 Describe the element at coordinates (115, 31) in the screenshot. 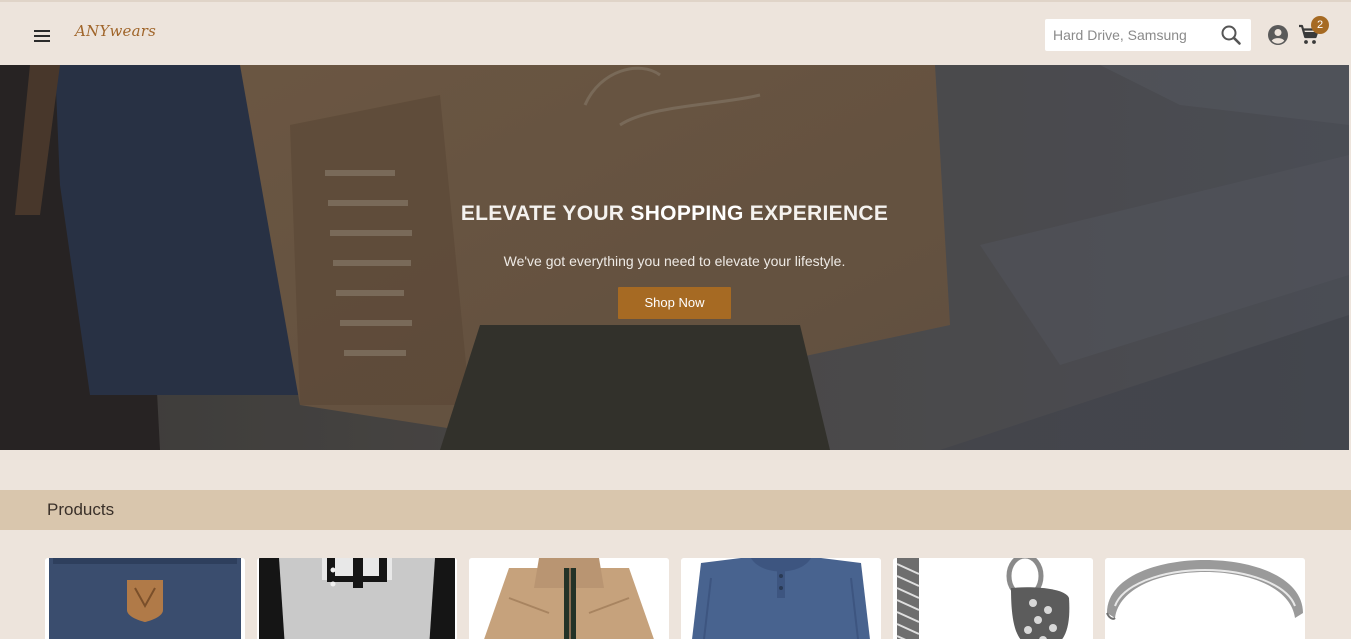

I see `site-logo: ANYwears` at that location.